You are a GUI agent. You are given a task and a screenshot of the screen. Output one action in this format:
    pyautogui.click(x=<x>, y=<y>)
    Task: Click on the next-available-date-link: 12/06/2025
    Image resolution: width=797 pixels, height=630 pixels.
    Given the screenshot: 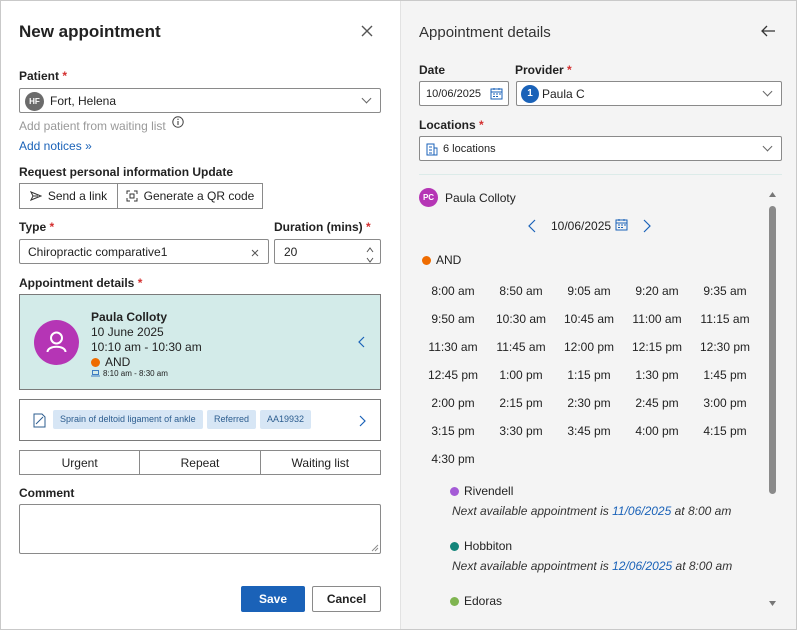 What is the action you would take?
    pyautogui.click(x=642, y=566)
    